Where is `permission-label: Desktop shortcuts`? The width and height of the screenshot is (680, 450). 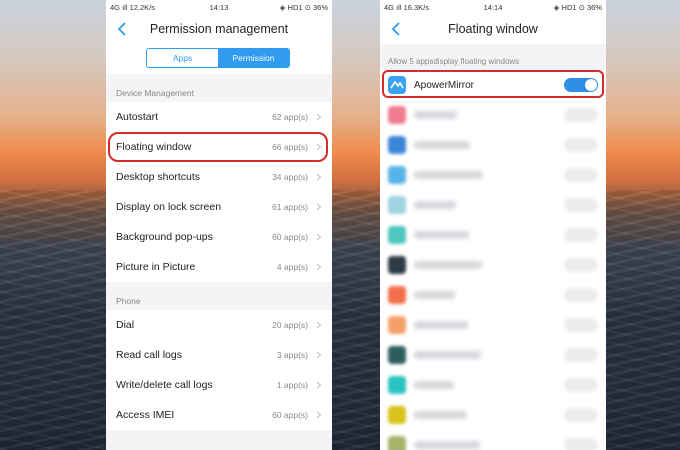
permission-label: Desktop shortcuts is located at coordinates (158, 177).